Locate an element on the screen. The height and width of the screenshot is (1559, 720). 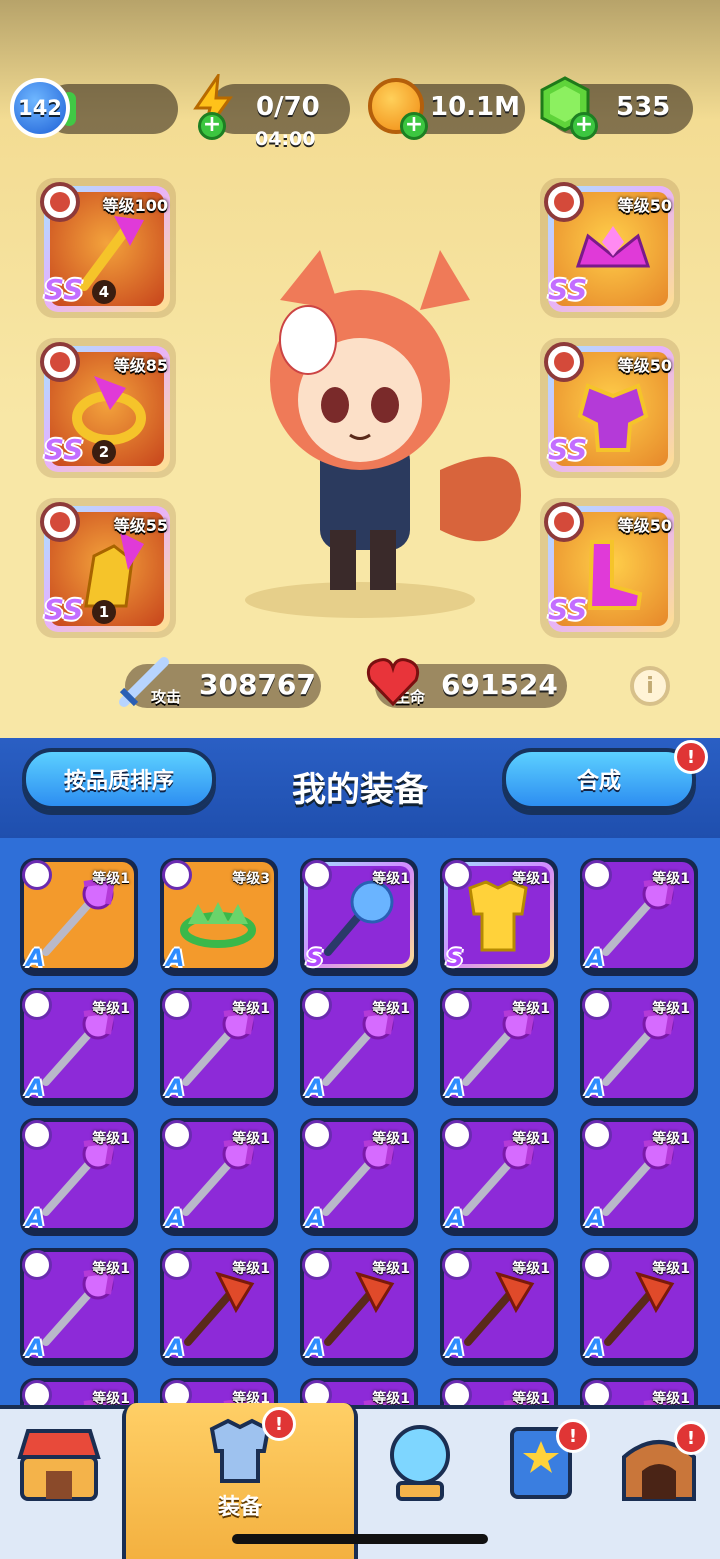
gem-add-button: + is located at coordinates (584, 126).